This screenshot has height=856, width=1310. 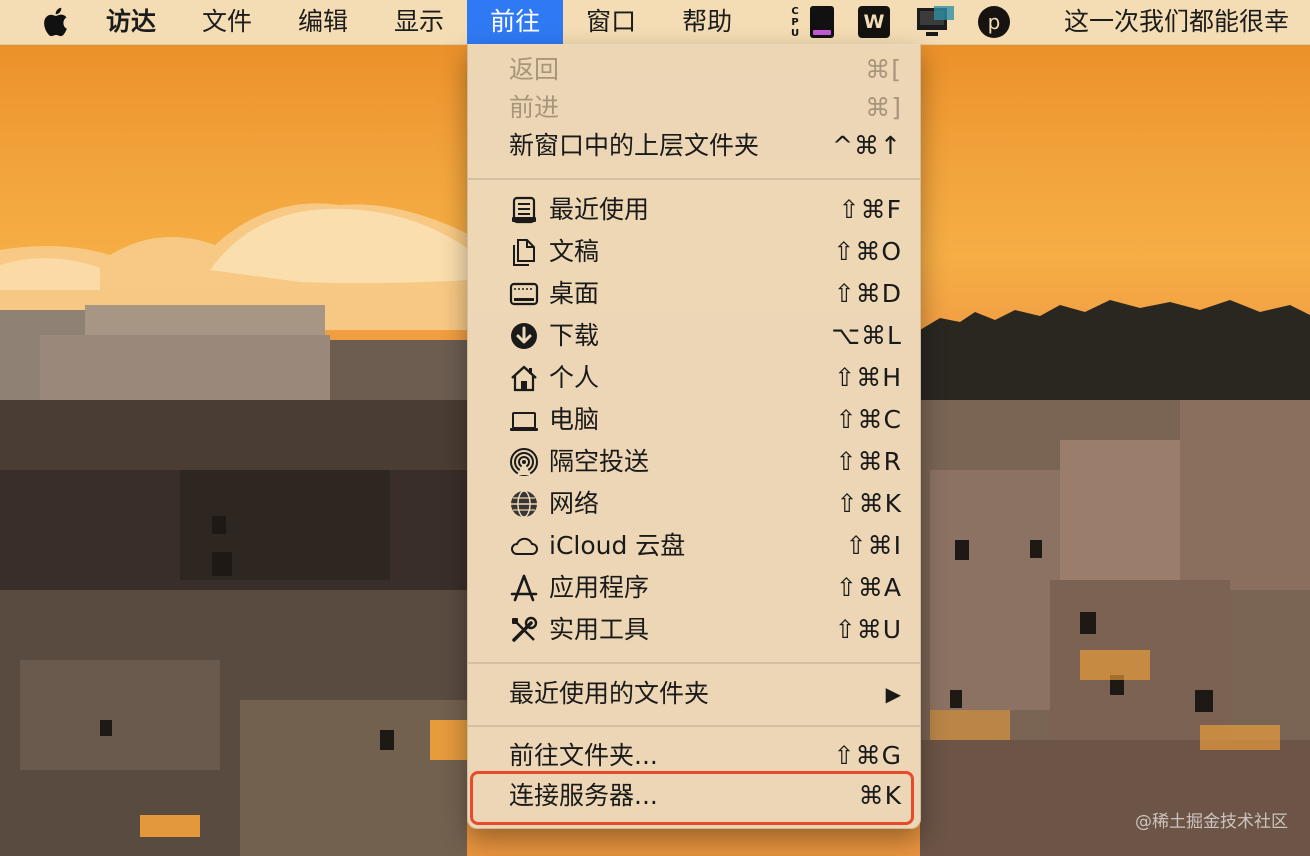 I want to click on menu-item-label: 电脑, so click(x=574, y=419).